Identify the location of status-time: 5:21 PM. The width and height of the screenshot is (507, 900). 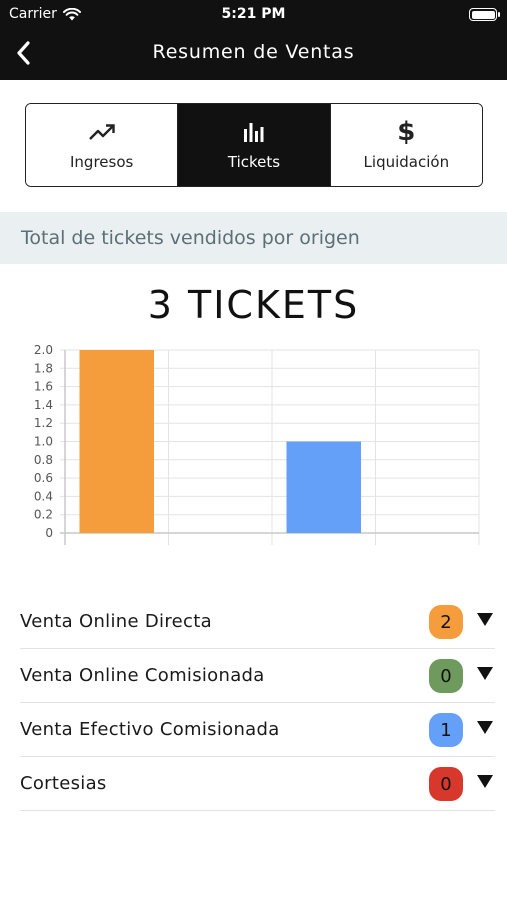
(253, 14).